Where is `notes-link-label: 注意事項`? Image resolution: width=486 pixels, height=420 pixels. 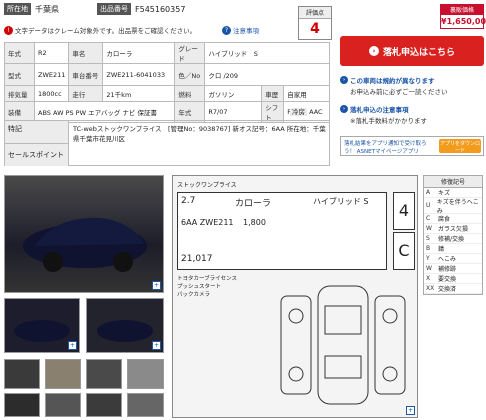 notes-link-label: 注意事項 is located at coordinates (246, 31).